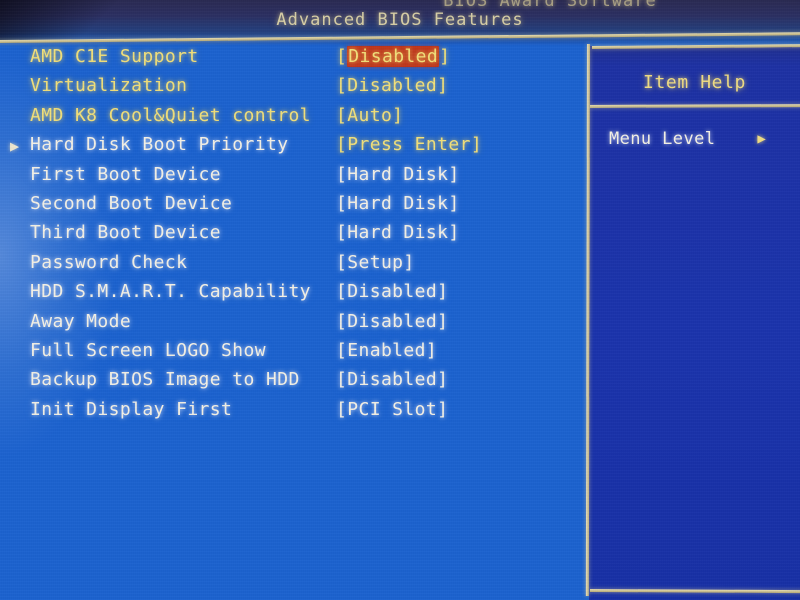 The height and width of the screenshot is (600, 800). I want to click on setting-value: [Auto], so click(369, 116).